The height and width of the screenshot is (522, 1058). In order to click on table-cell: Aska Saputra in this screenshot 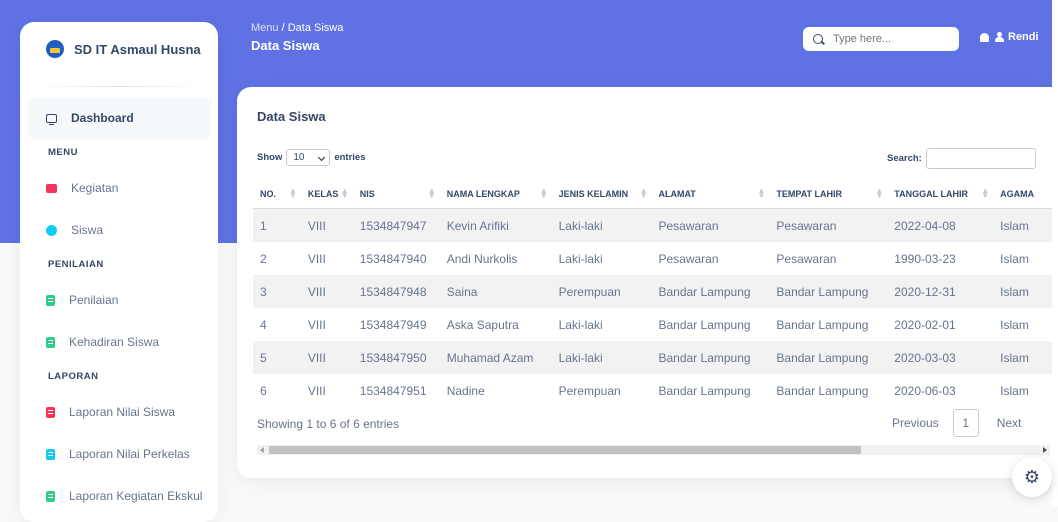, I will do `click(482, 324)`.